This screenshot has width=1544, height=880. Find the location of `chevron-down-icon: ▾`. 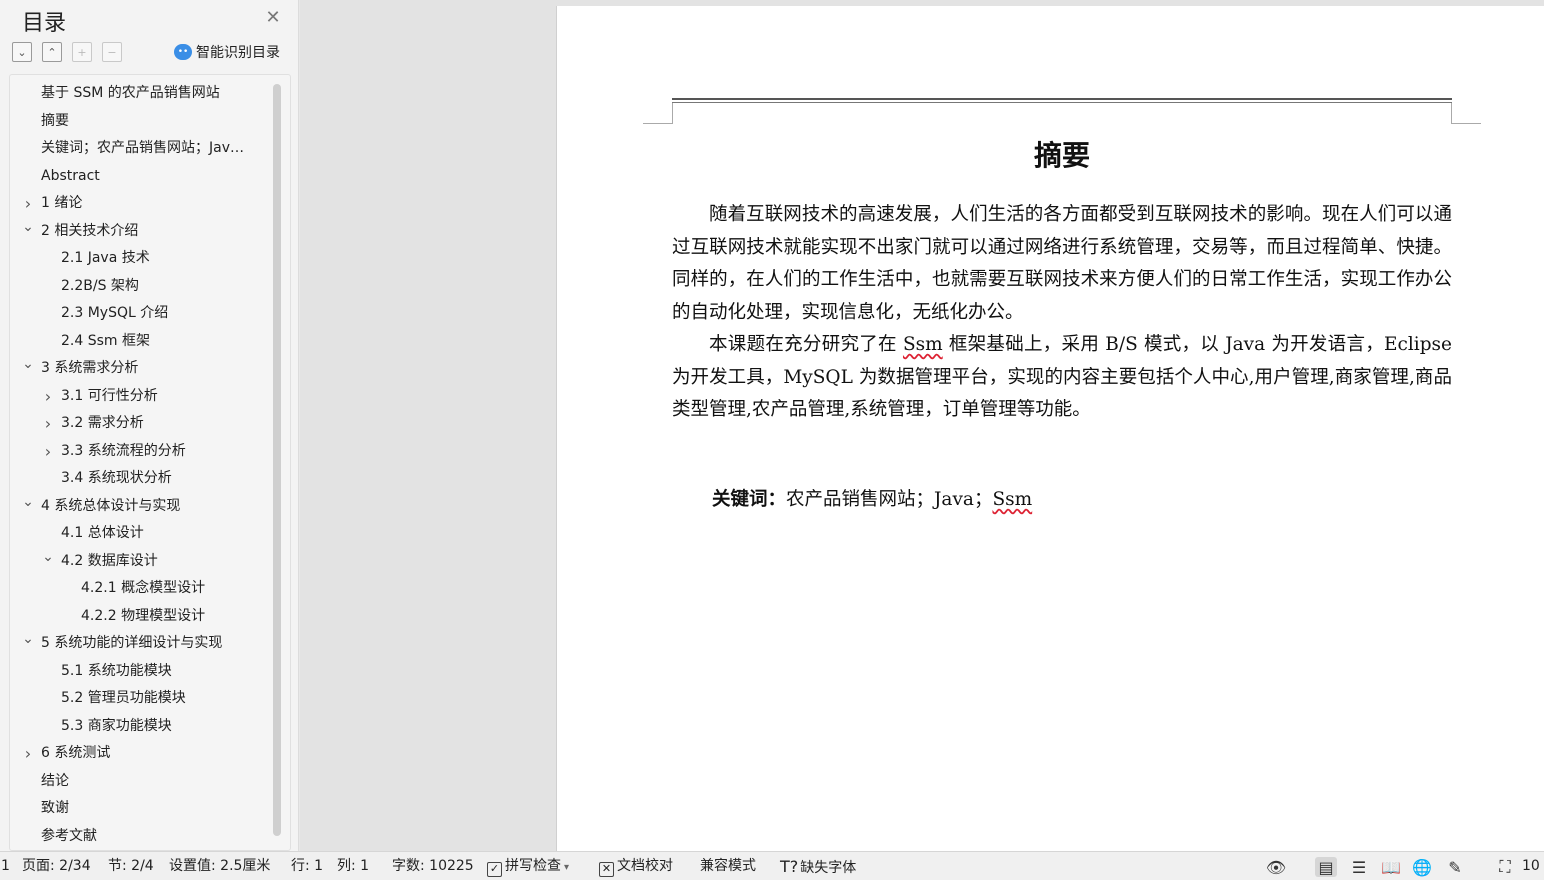

chevron-down-icon: ▾ is located at coordinates (567, 867).